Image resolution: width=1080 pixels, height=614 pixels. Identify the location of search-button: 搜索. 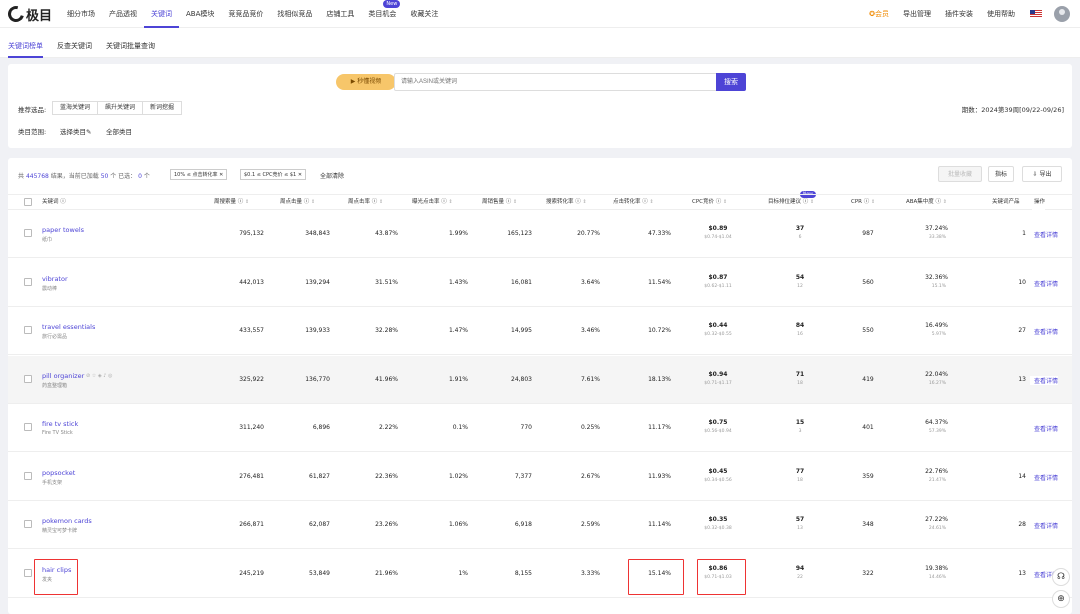
(731, 82).